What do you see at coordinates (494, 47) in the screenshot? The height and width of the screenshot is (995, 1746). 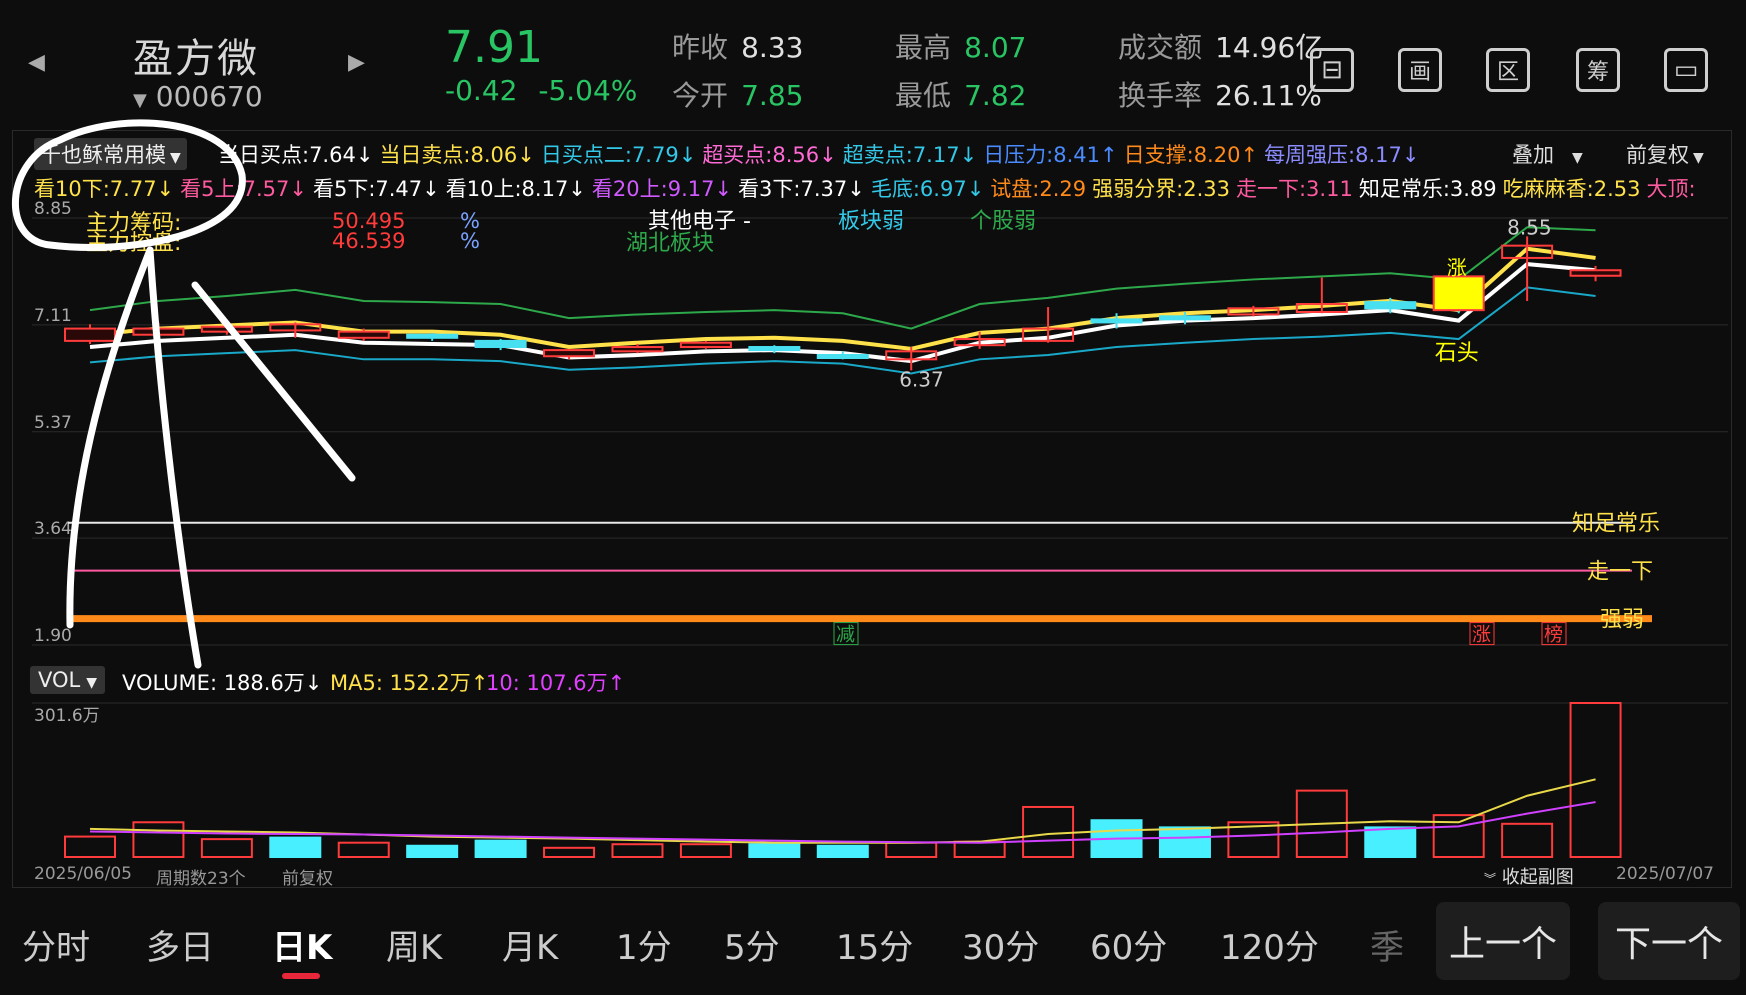 I see `current-price: 7.91` at bounding box center [494, 47].